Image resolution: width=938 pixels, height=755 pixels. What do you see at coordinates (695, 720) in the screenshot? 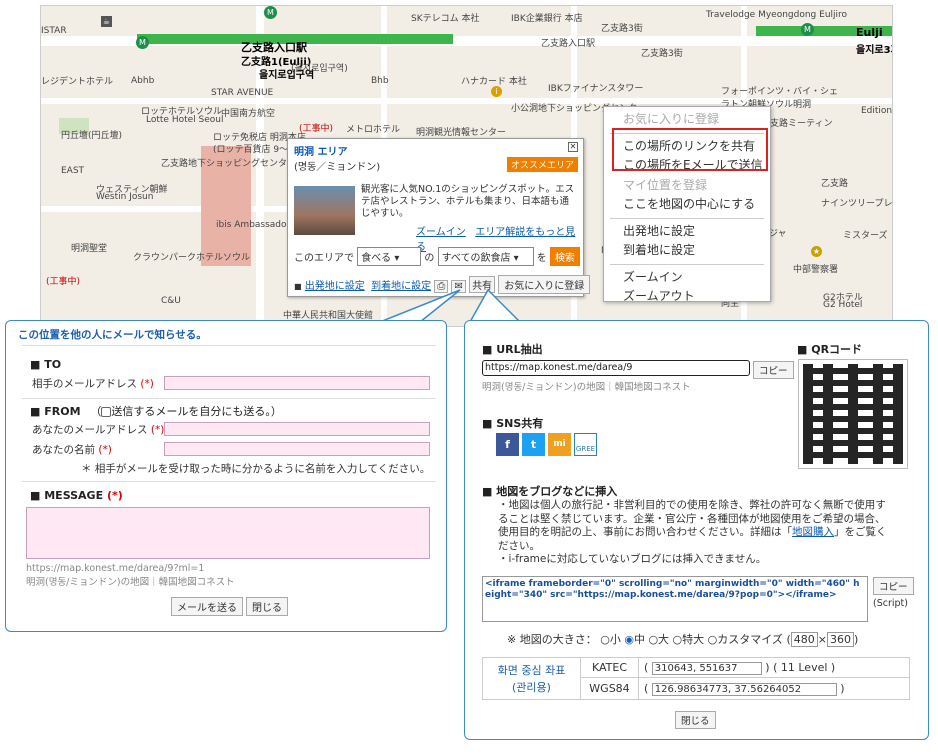
I see `share-close-button: 閉じる` at bounding box center [695, 720].